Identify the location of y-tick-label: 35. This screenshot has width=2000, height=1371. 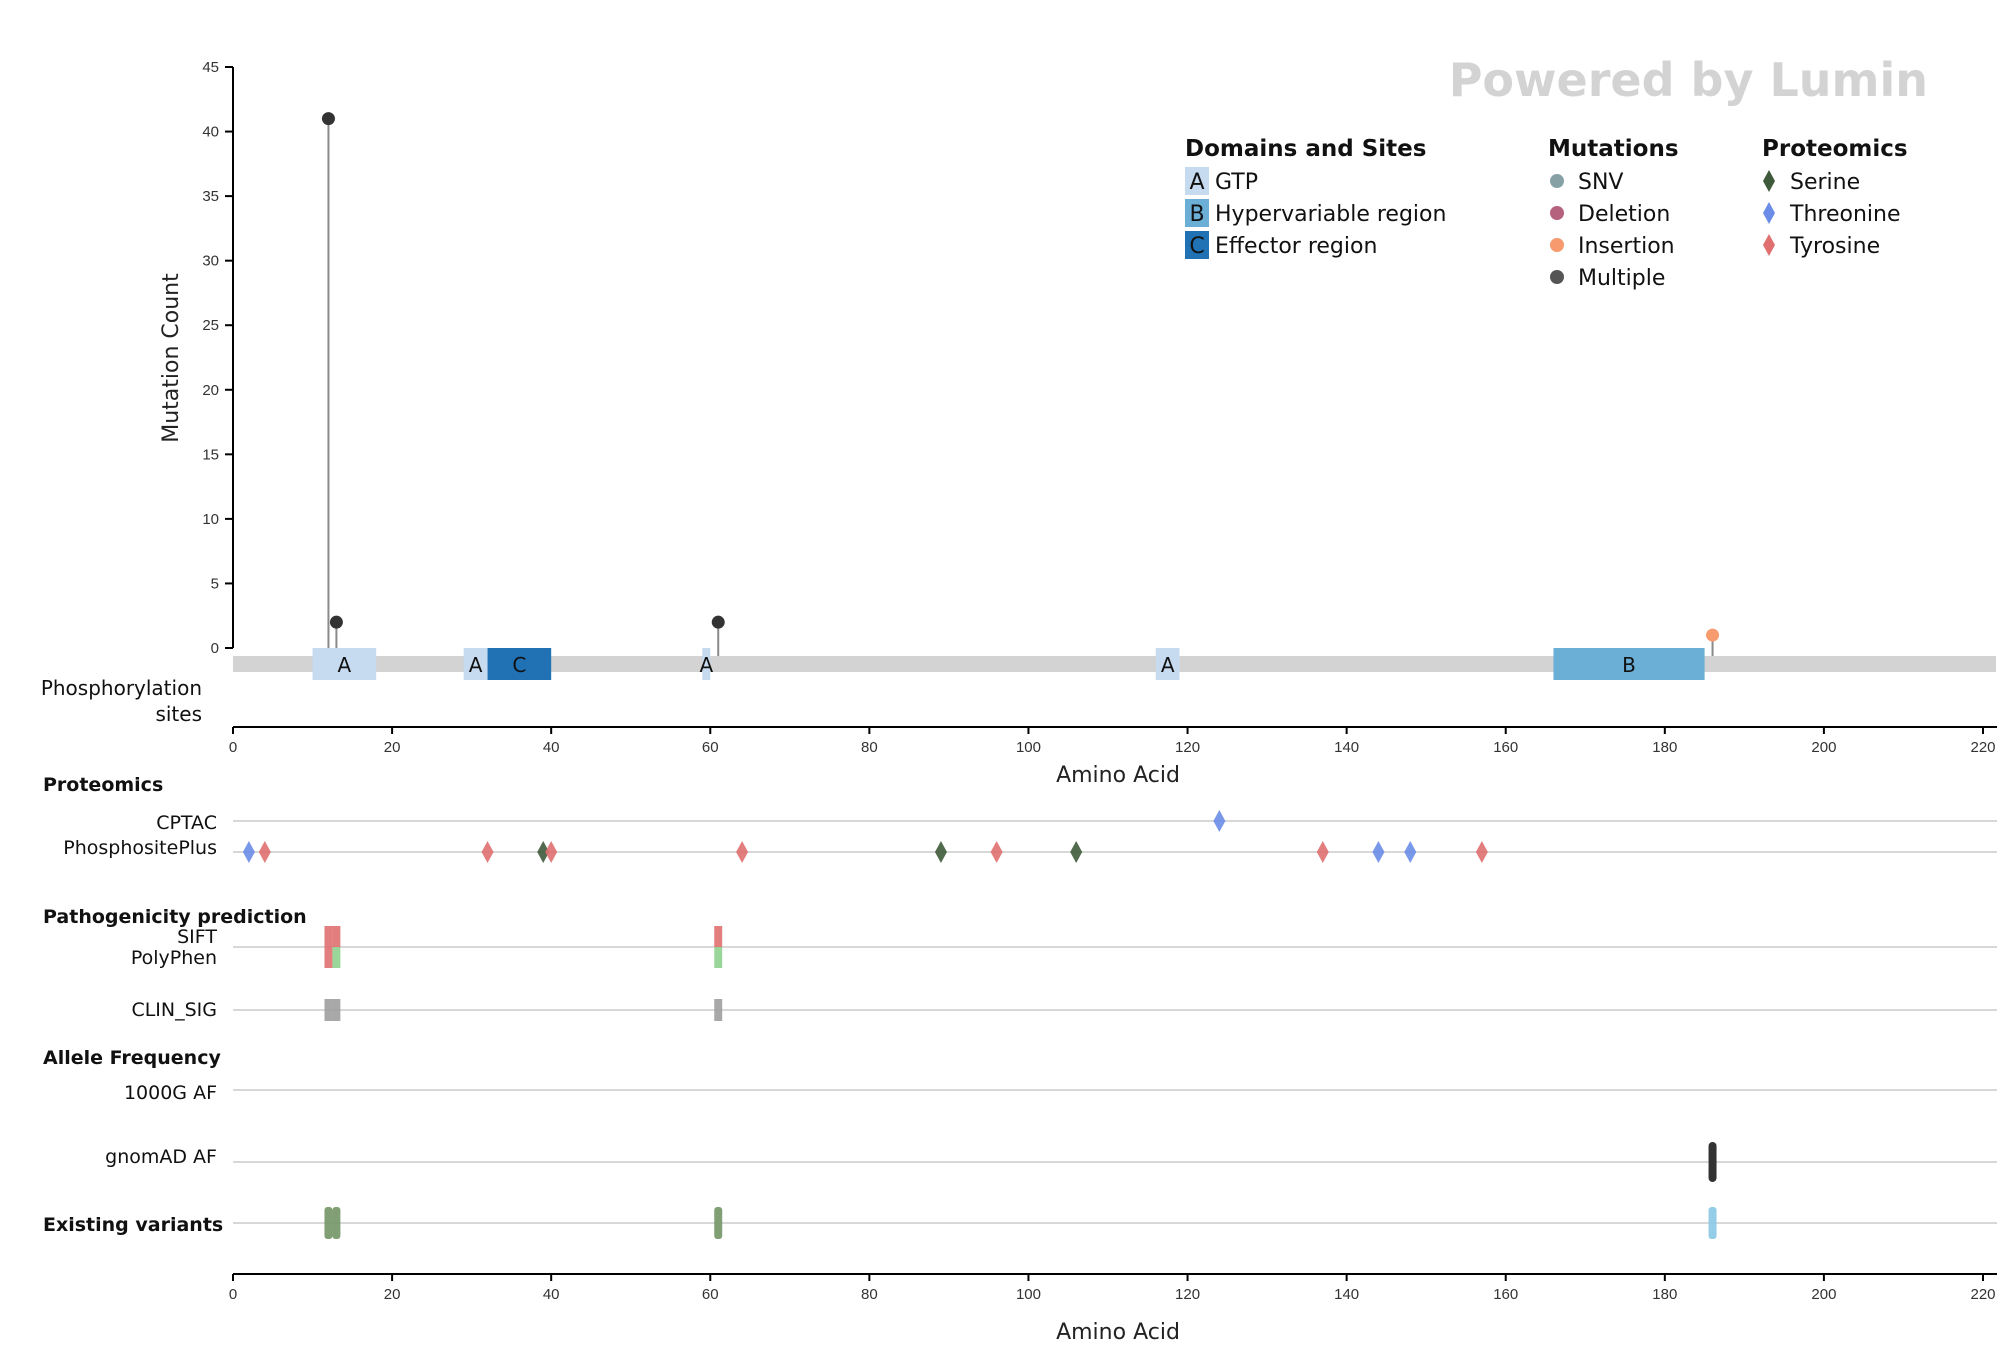
(210, 196).